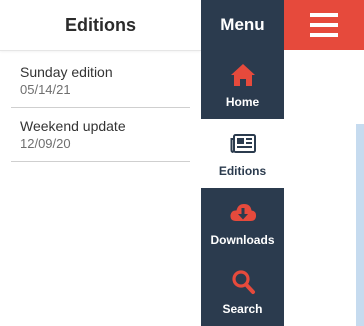 The height and width of the screenshot is (326, 364). What do you see at coordinates (66, 72) in the screenshot?
I see `edition-title: Sunday edition` at bounding box center [66, 72].